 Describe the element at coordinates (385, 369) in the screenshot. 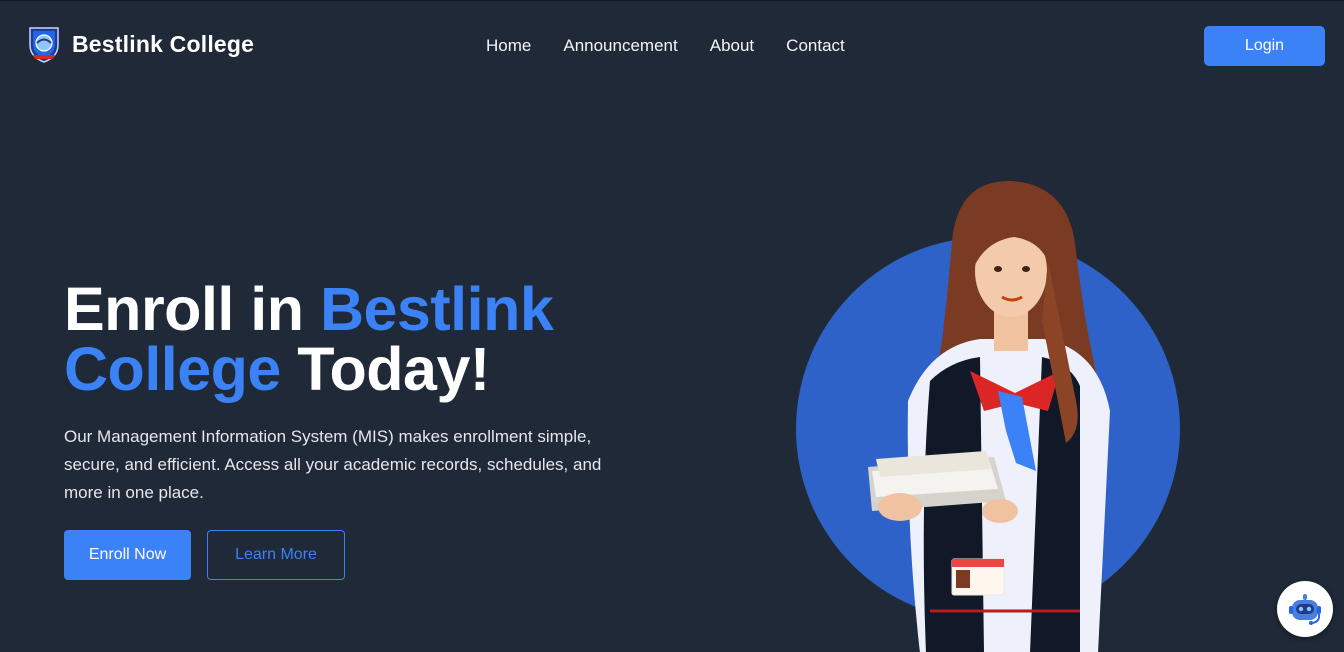

I see `hero-title-part2: Today!` at that location.